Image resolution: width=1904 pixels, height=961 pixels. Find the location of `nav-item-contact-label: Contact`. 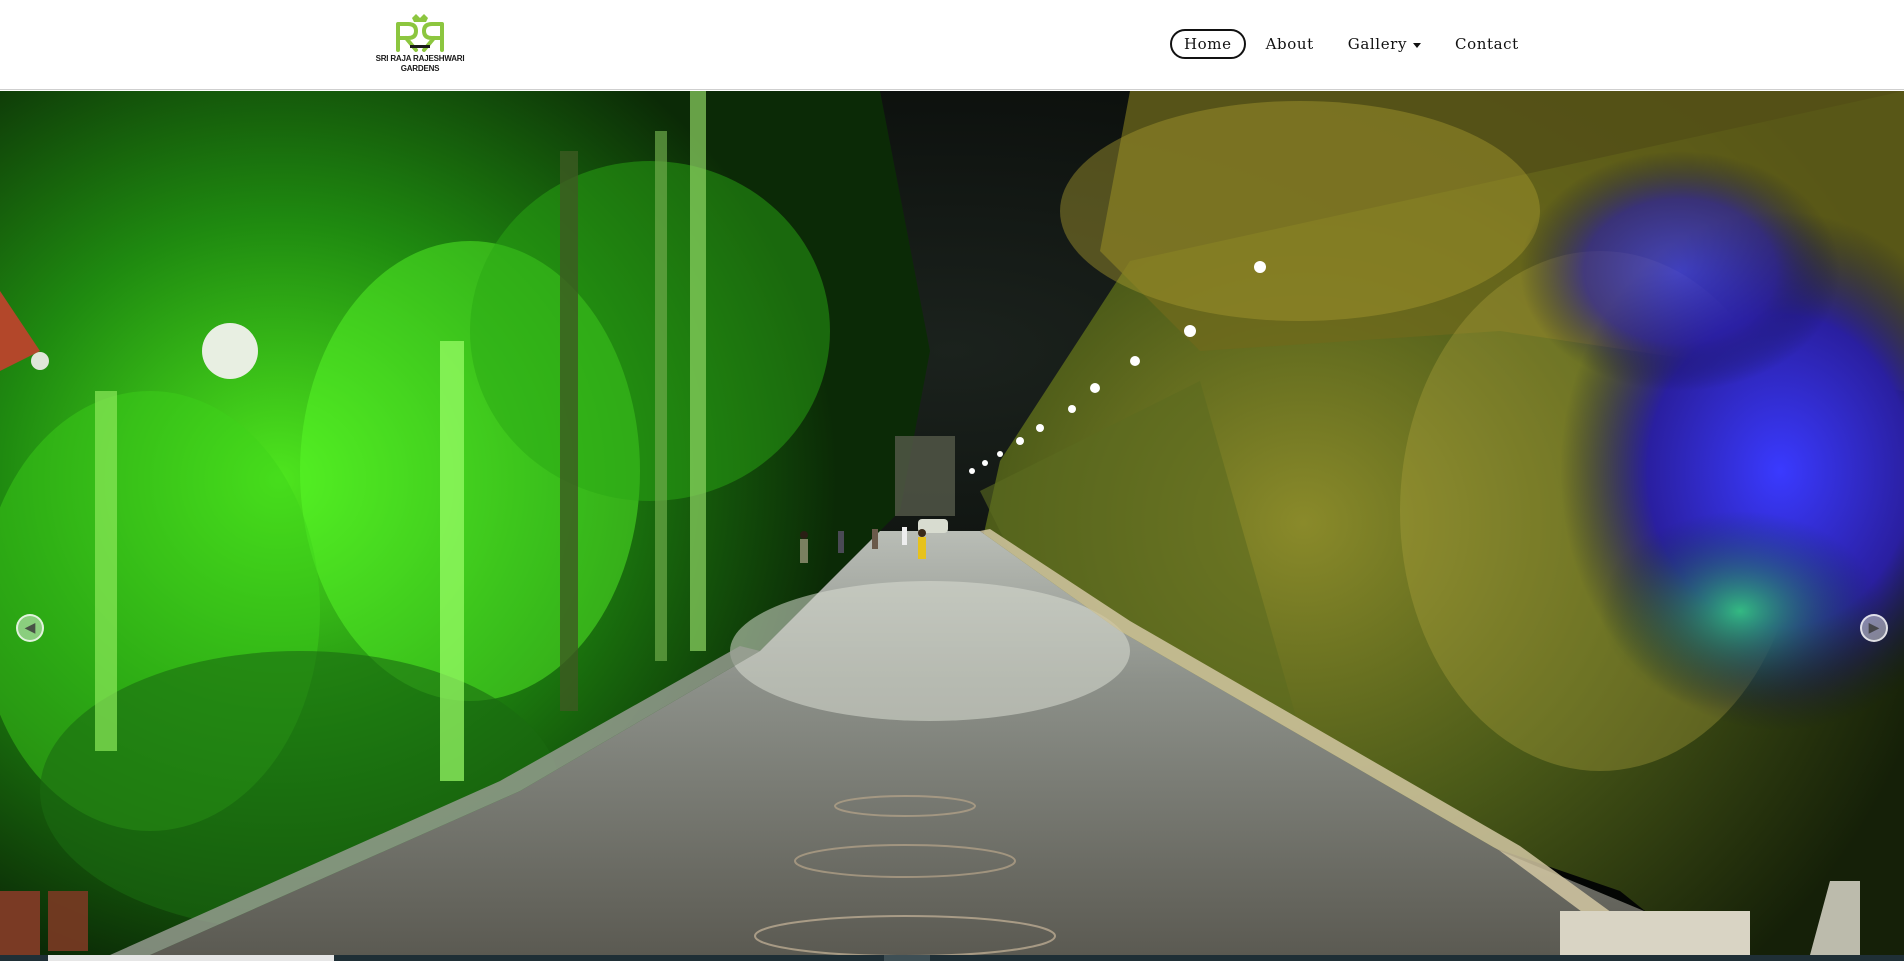

nav-item-contact-label: Contact is located at coordinates (1487, 44).